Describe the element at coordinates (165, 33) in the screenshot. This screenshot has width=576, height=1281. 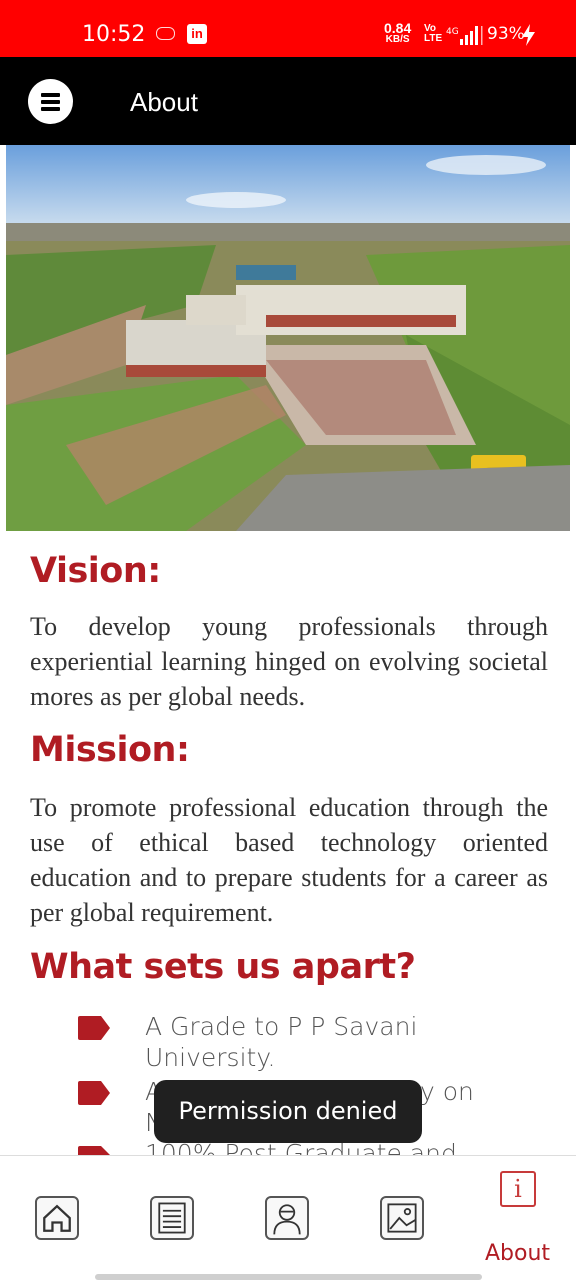
I see `vehicle-icon` at that location.